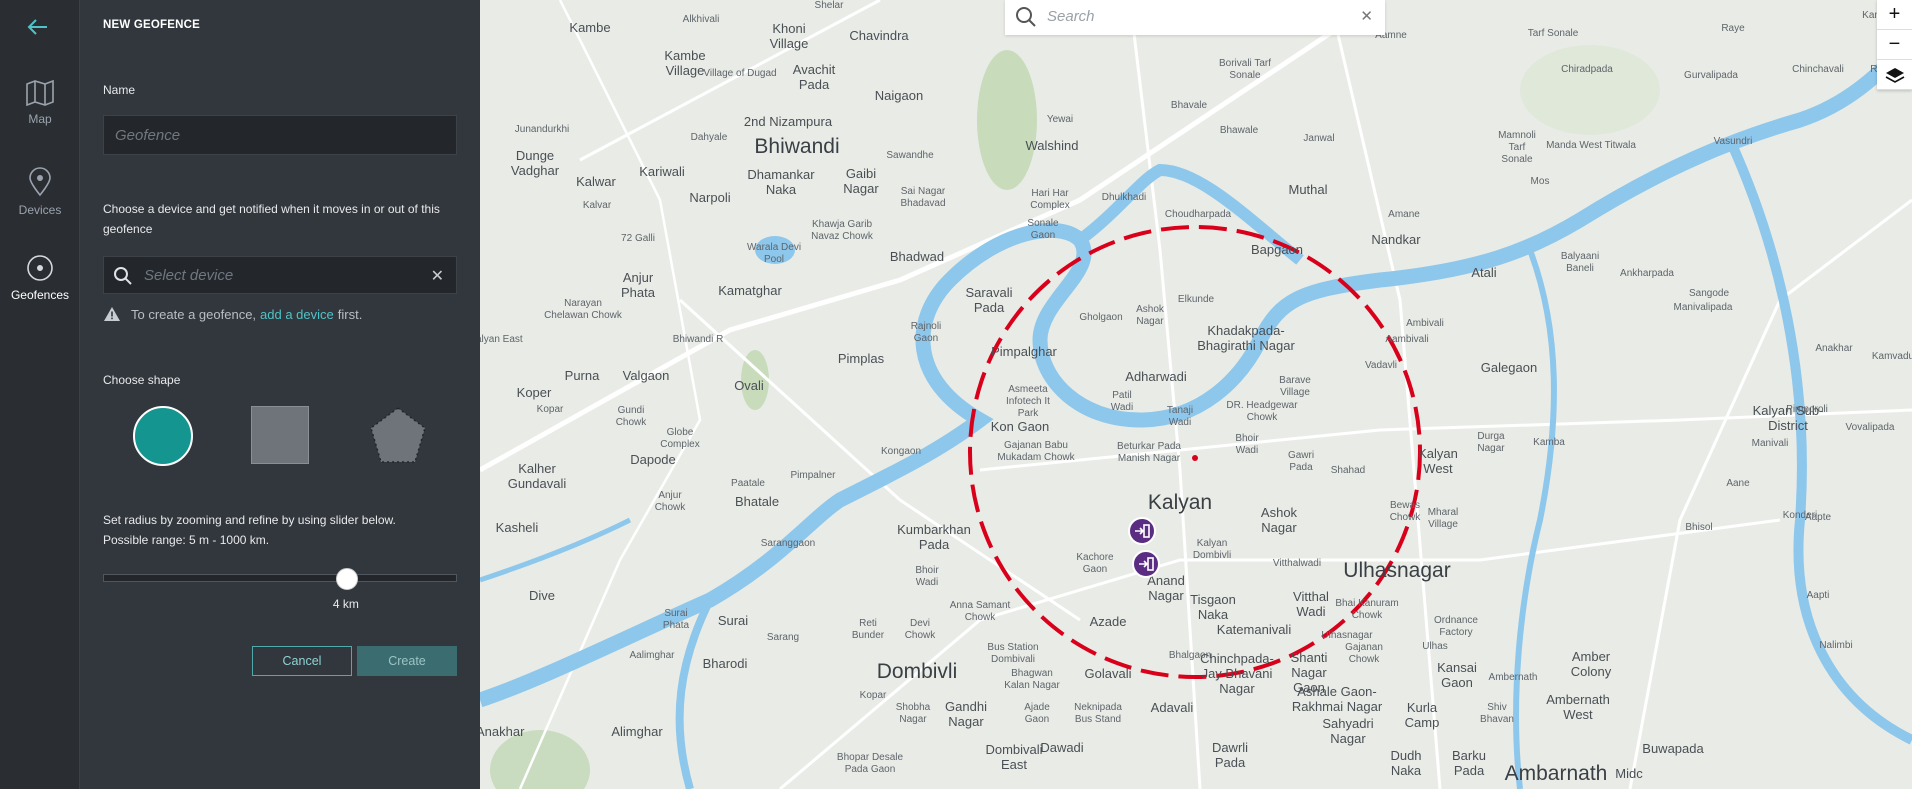 This screenshot has height=789, width=1912. Describe the element at coordinates (142, 380) in the screenshot. I see `shape-label: Choose shape` at that location.